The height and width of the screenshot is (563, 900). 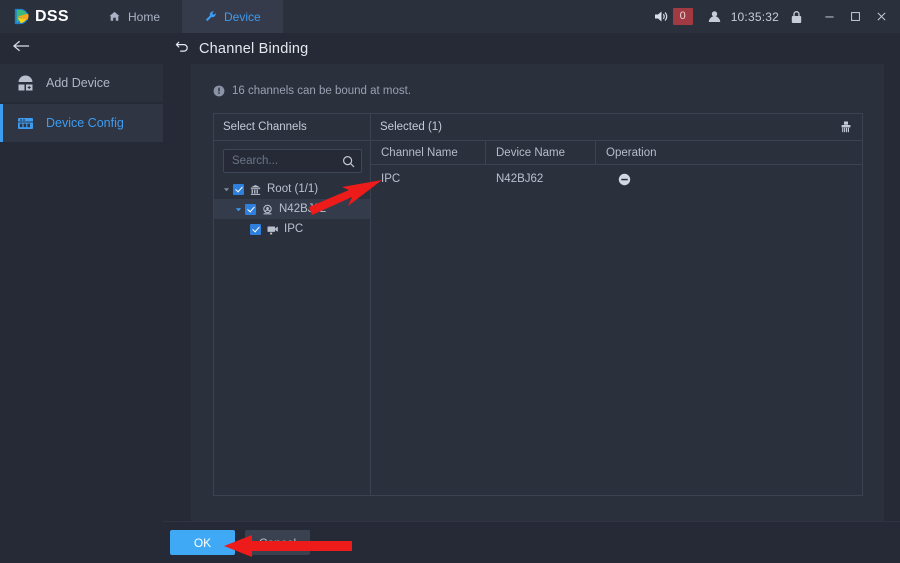 I want to click on app-logo: DSS, so click(x=43, y=16).